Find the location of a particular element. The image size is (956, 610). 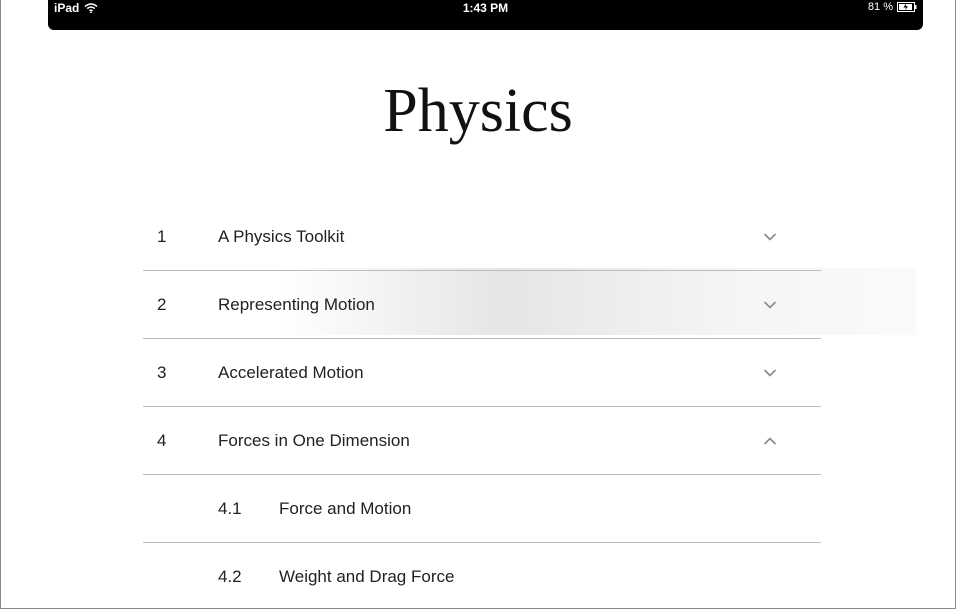

section-title: Weight and Drag Force is located at coordinates (367, 576).